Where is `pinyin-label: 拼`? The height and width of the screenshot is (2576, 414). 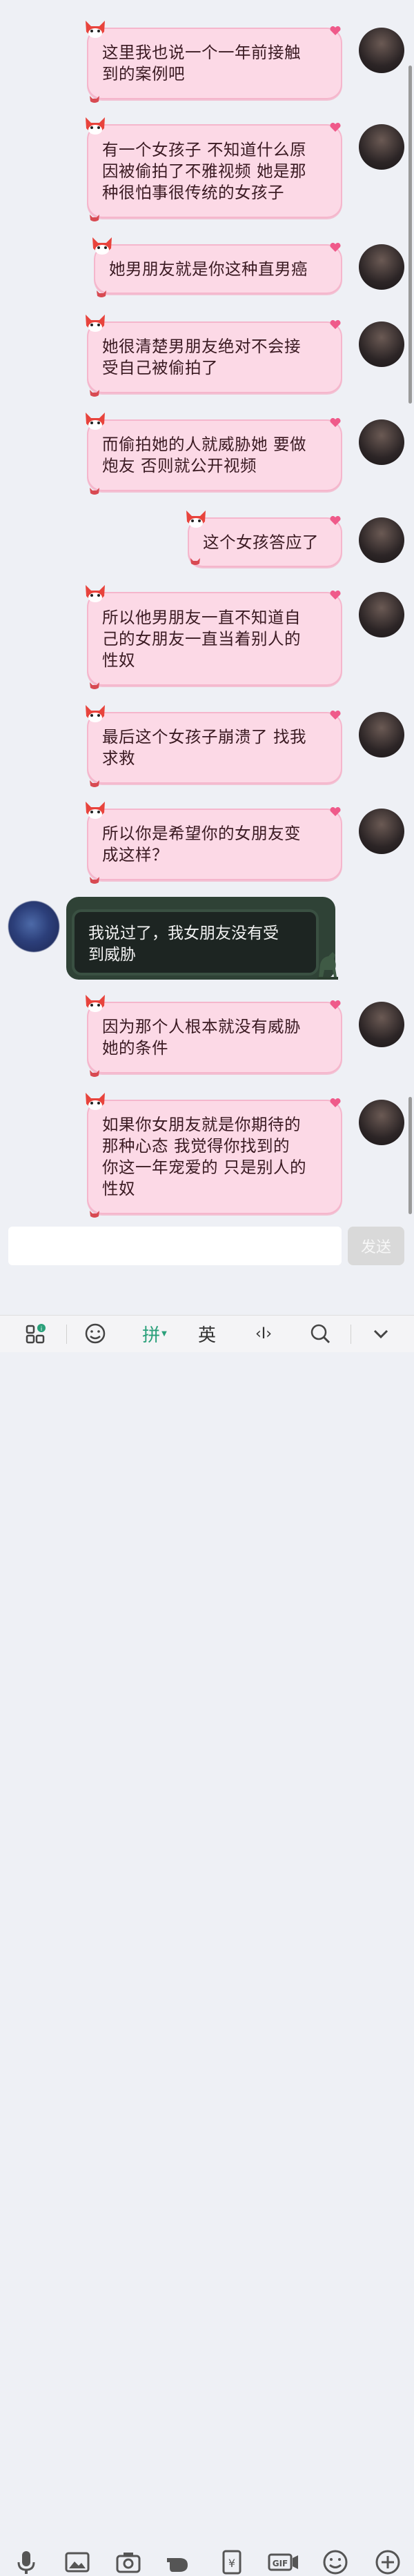
pinyin-label: 拼 is located at coordinates (151, 1335).